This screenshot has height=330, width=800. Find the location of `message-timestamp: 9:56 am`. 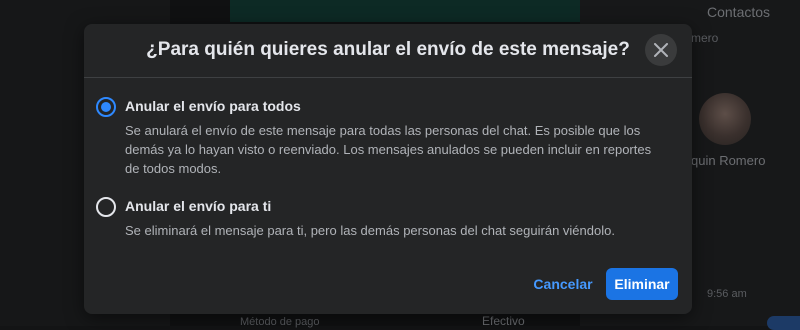

message-timestamp: 9:56 am is located at coordinates (727, 294).